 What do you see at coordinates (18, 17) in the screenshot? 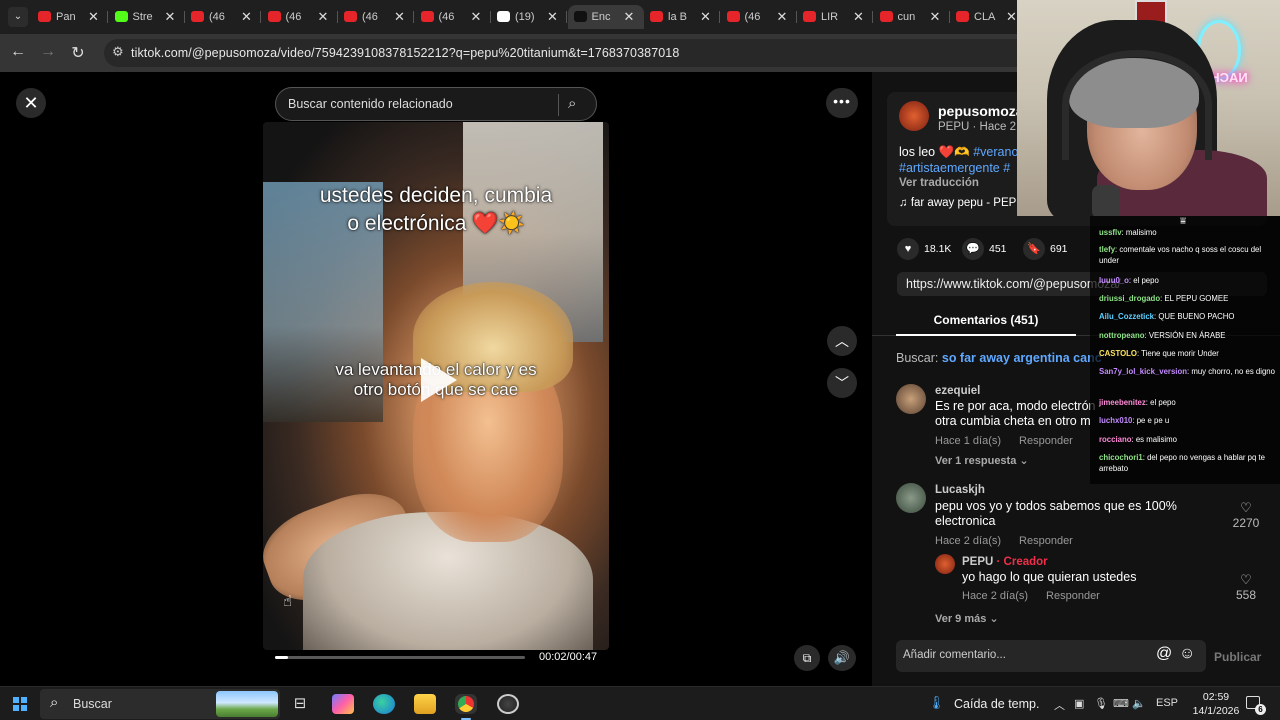
I see `tab-search-dropdown-icon: ⌄` at bounding box center [18, 17].